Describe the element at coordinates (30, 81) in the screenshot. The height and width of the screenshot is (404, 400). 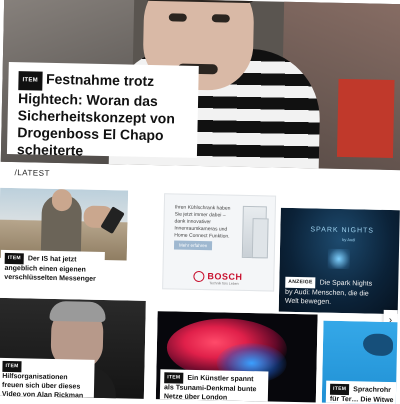
I see `hero-tag: ITEM` at that location.